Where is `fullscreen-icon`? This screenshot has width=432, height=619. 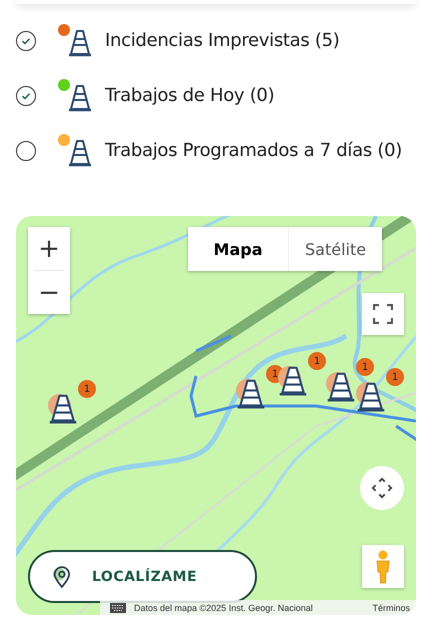
fullscreen-icon is located at coordinates (383, 314).